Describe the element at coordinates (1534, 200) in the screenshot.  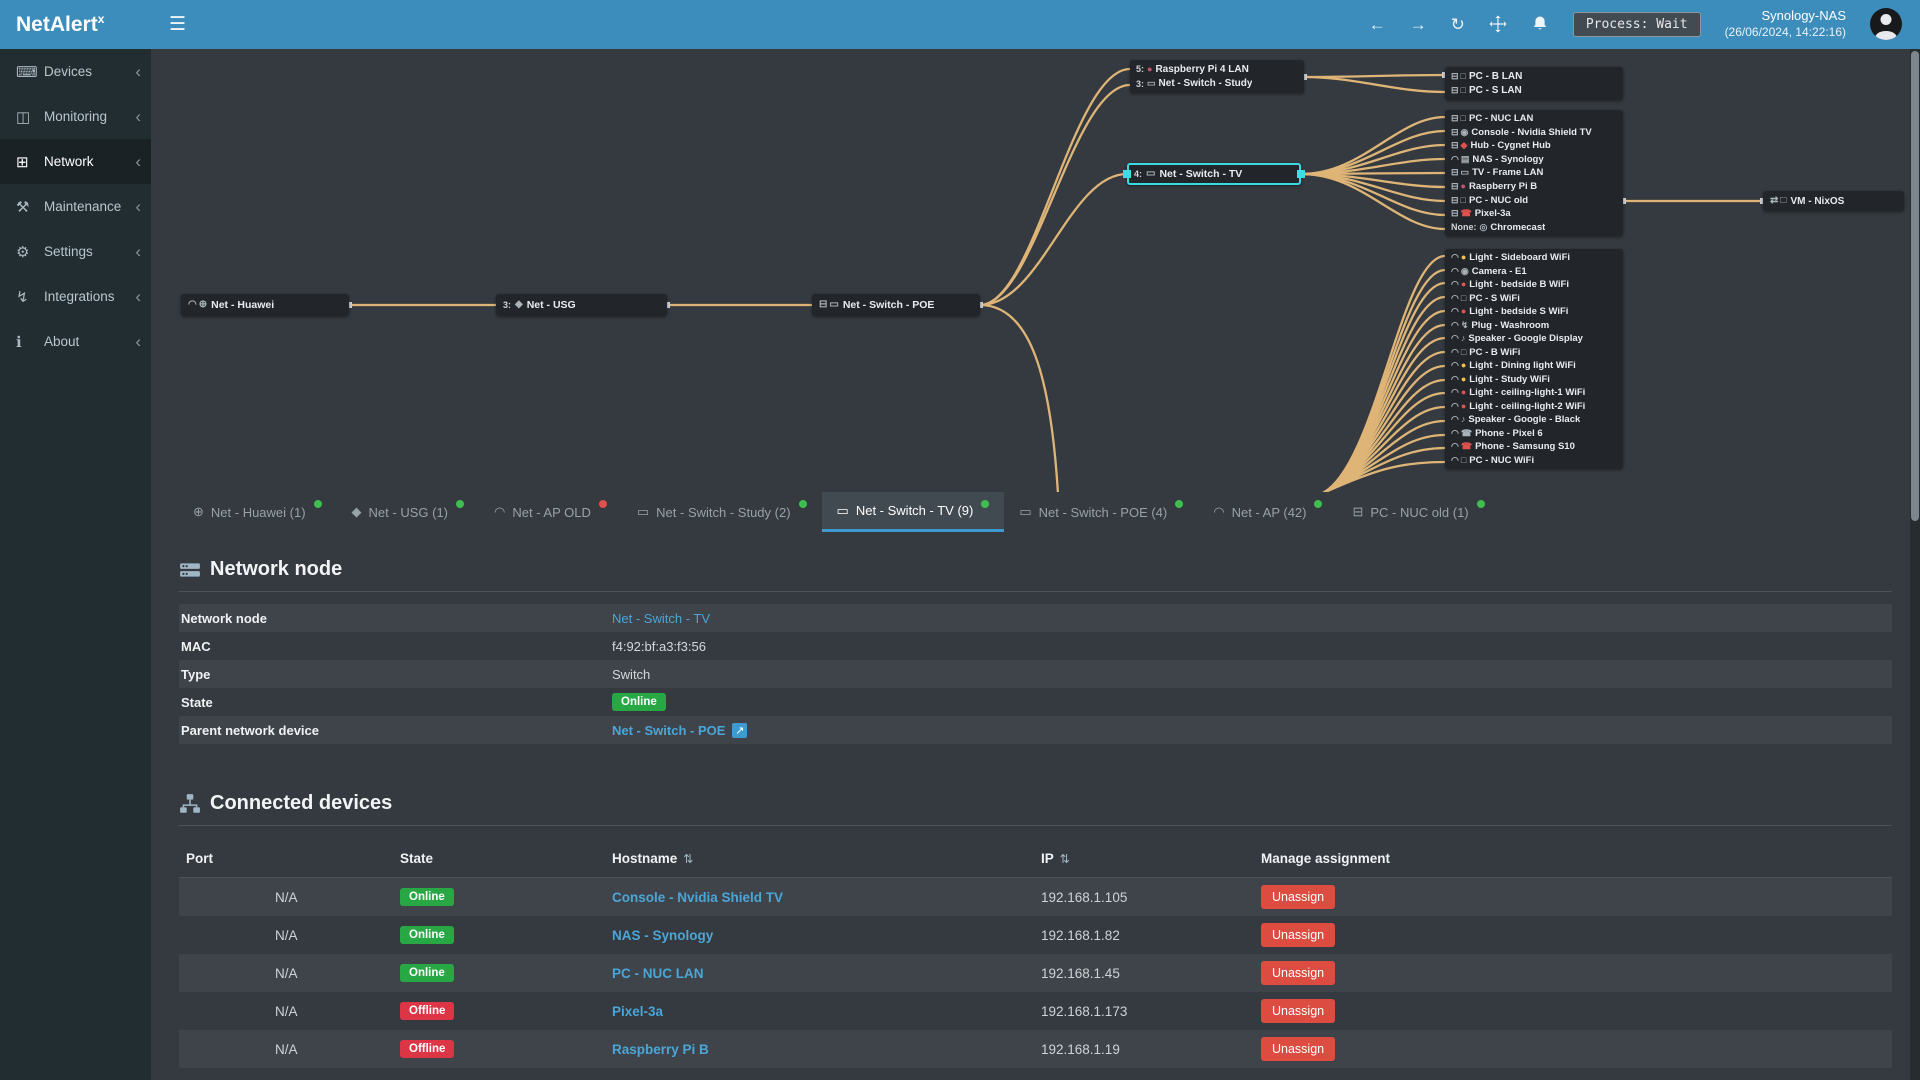
I see `device-node: ⊟ □ PC - NUC old` at that location.